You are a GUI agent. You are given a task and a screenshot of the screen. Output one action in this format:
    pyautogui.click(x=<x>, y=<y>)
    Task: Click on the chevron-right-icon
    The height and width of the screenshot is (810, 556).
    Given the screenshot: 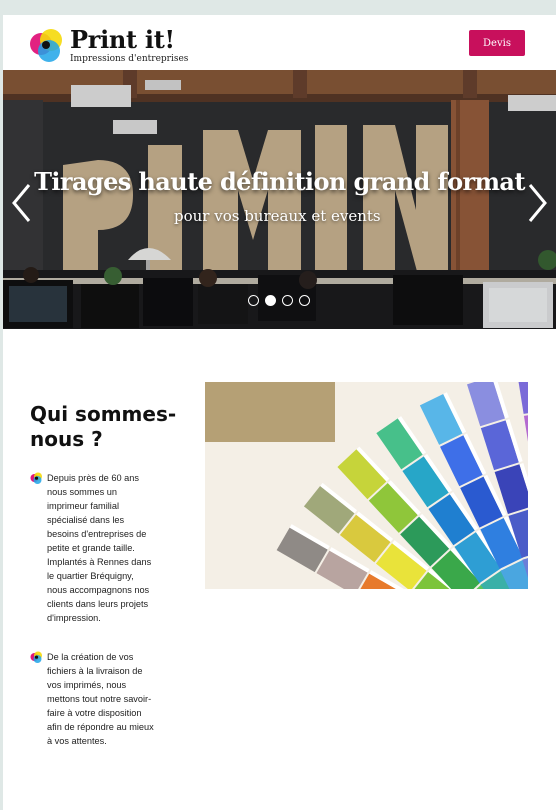 What is the action you would take?
    pyautogui.click(x=537, y=203)
    